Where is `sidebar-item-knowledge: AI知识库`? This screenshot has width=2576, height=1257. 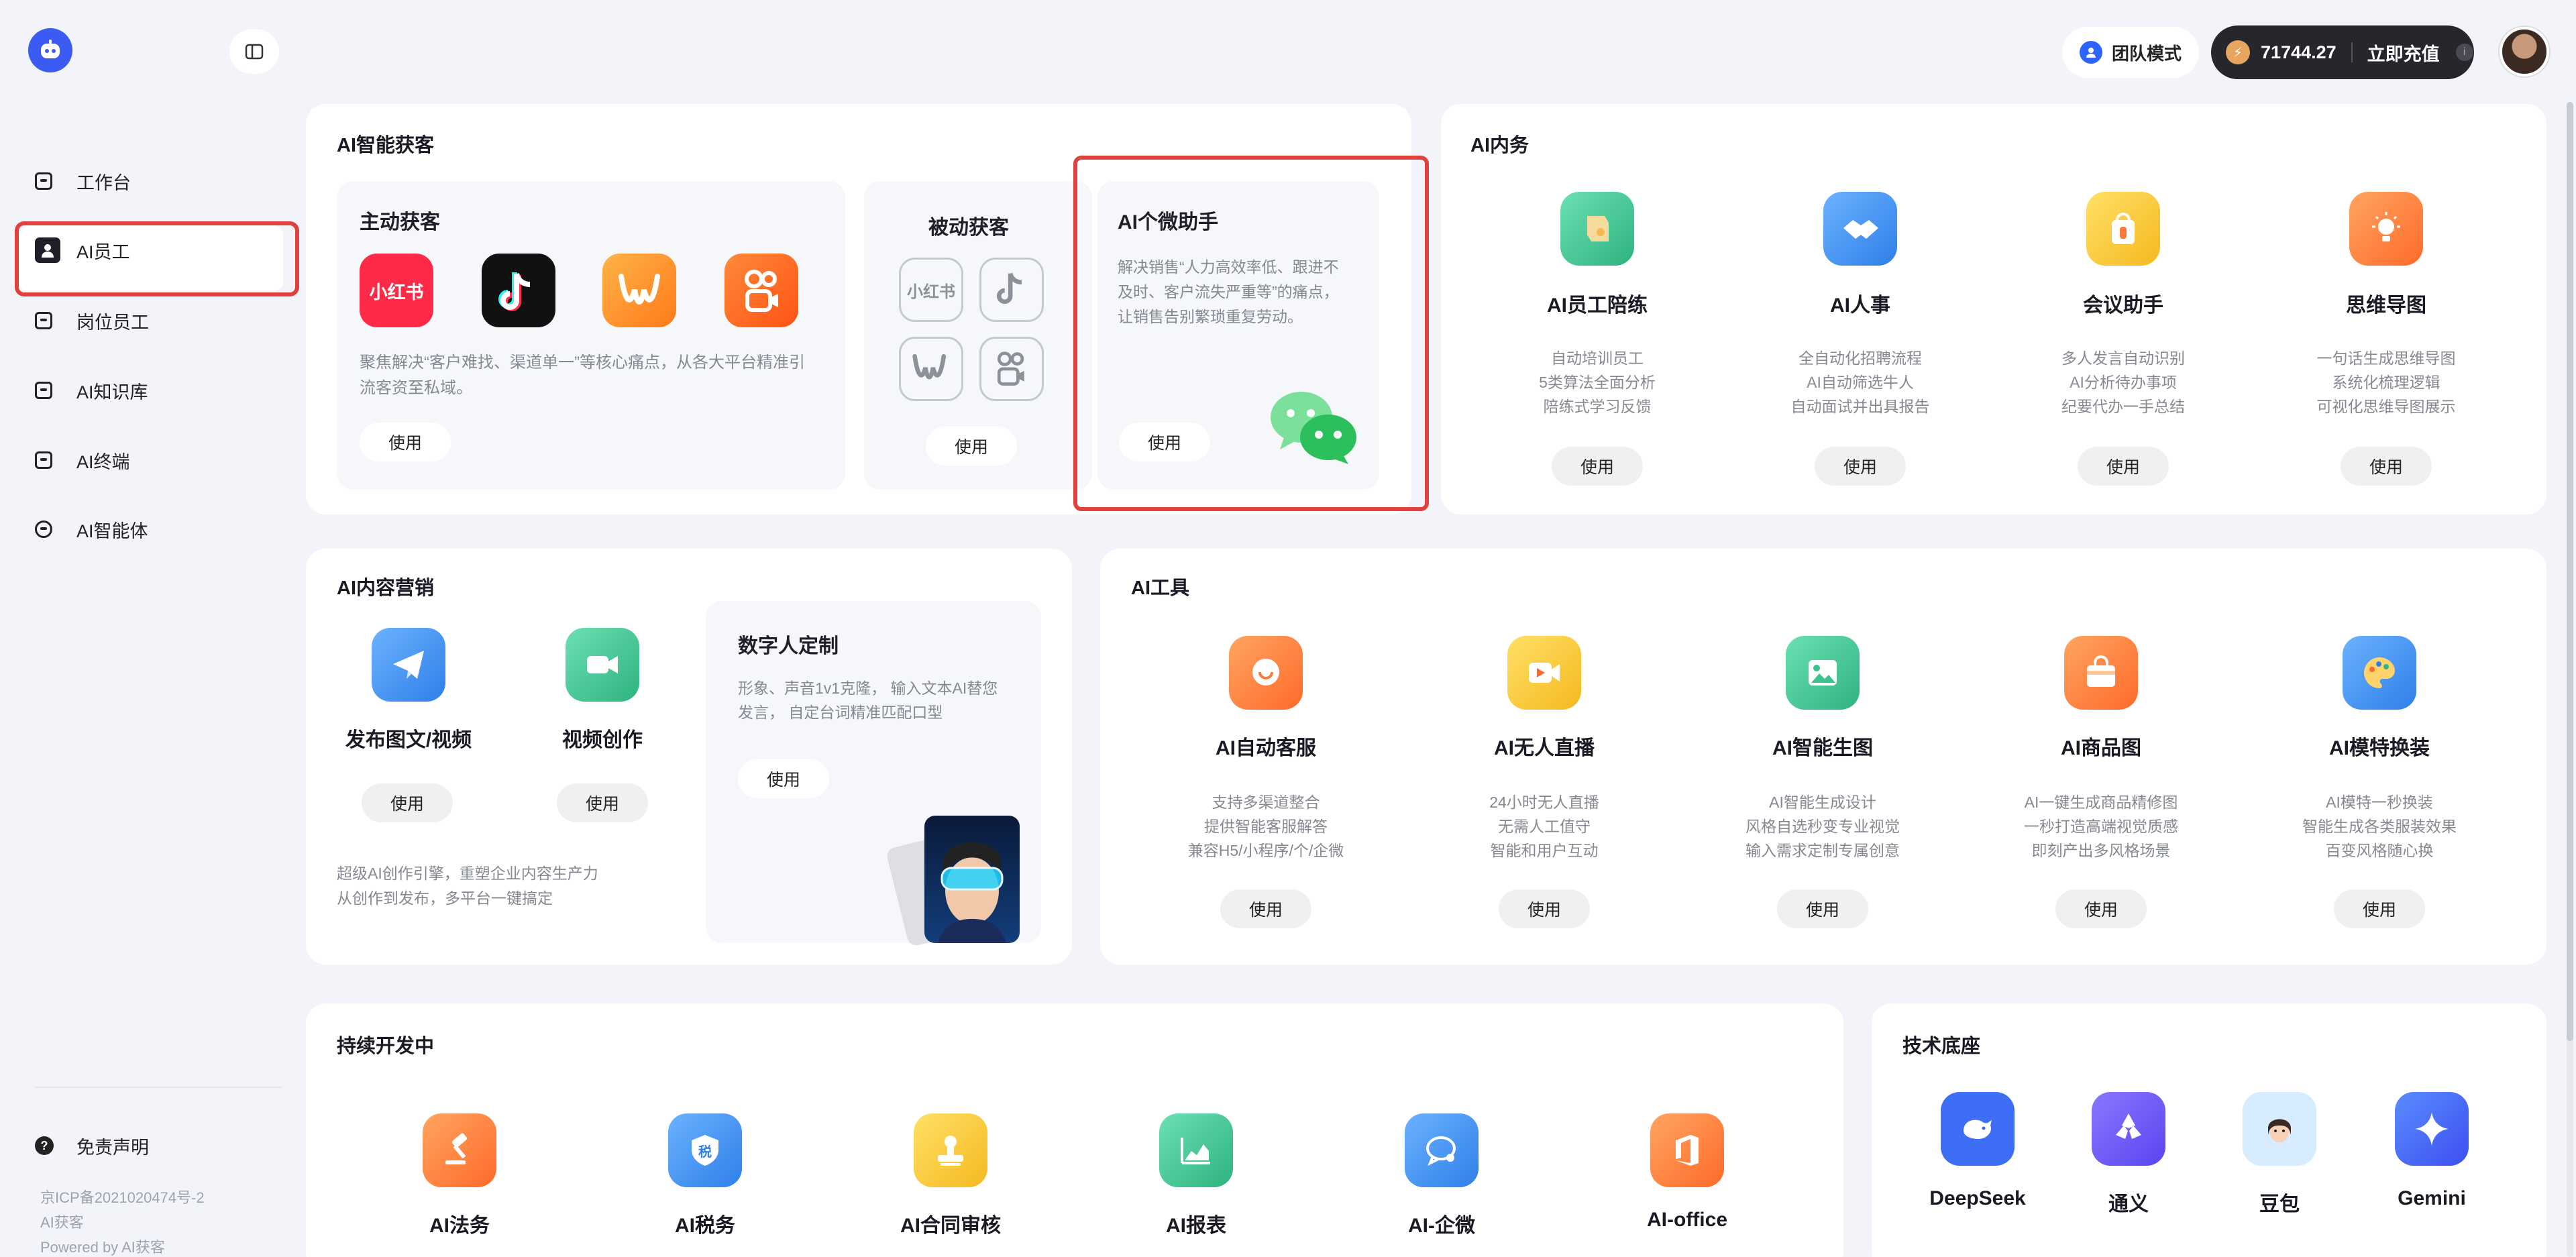 sidebar-item-knowledge: AI知识库 is located at coordinates (91, 390).